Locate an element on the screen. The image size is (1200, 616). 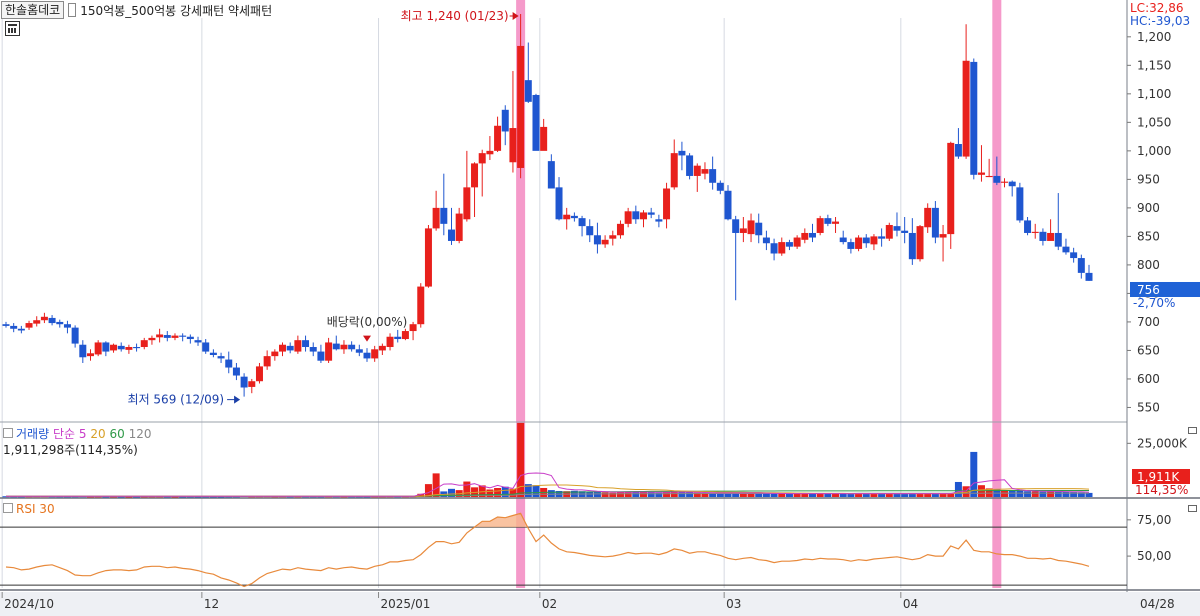
price-tick-label: 650 is located at coordinates (1148, 350).